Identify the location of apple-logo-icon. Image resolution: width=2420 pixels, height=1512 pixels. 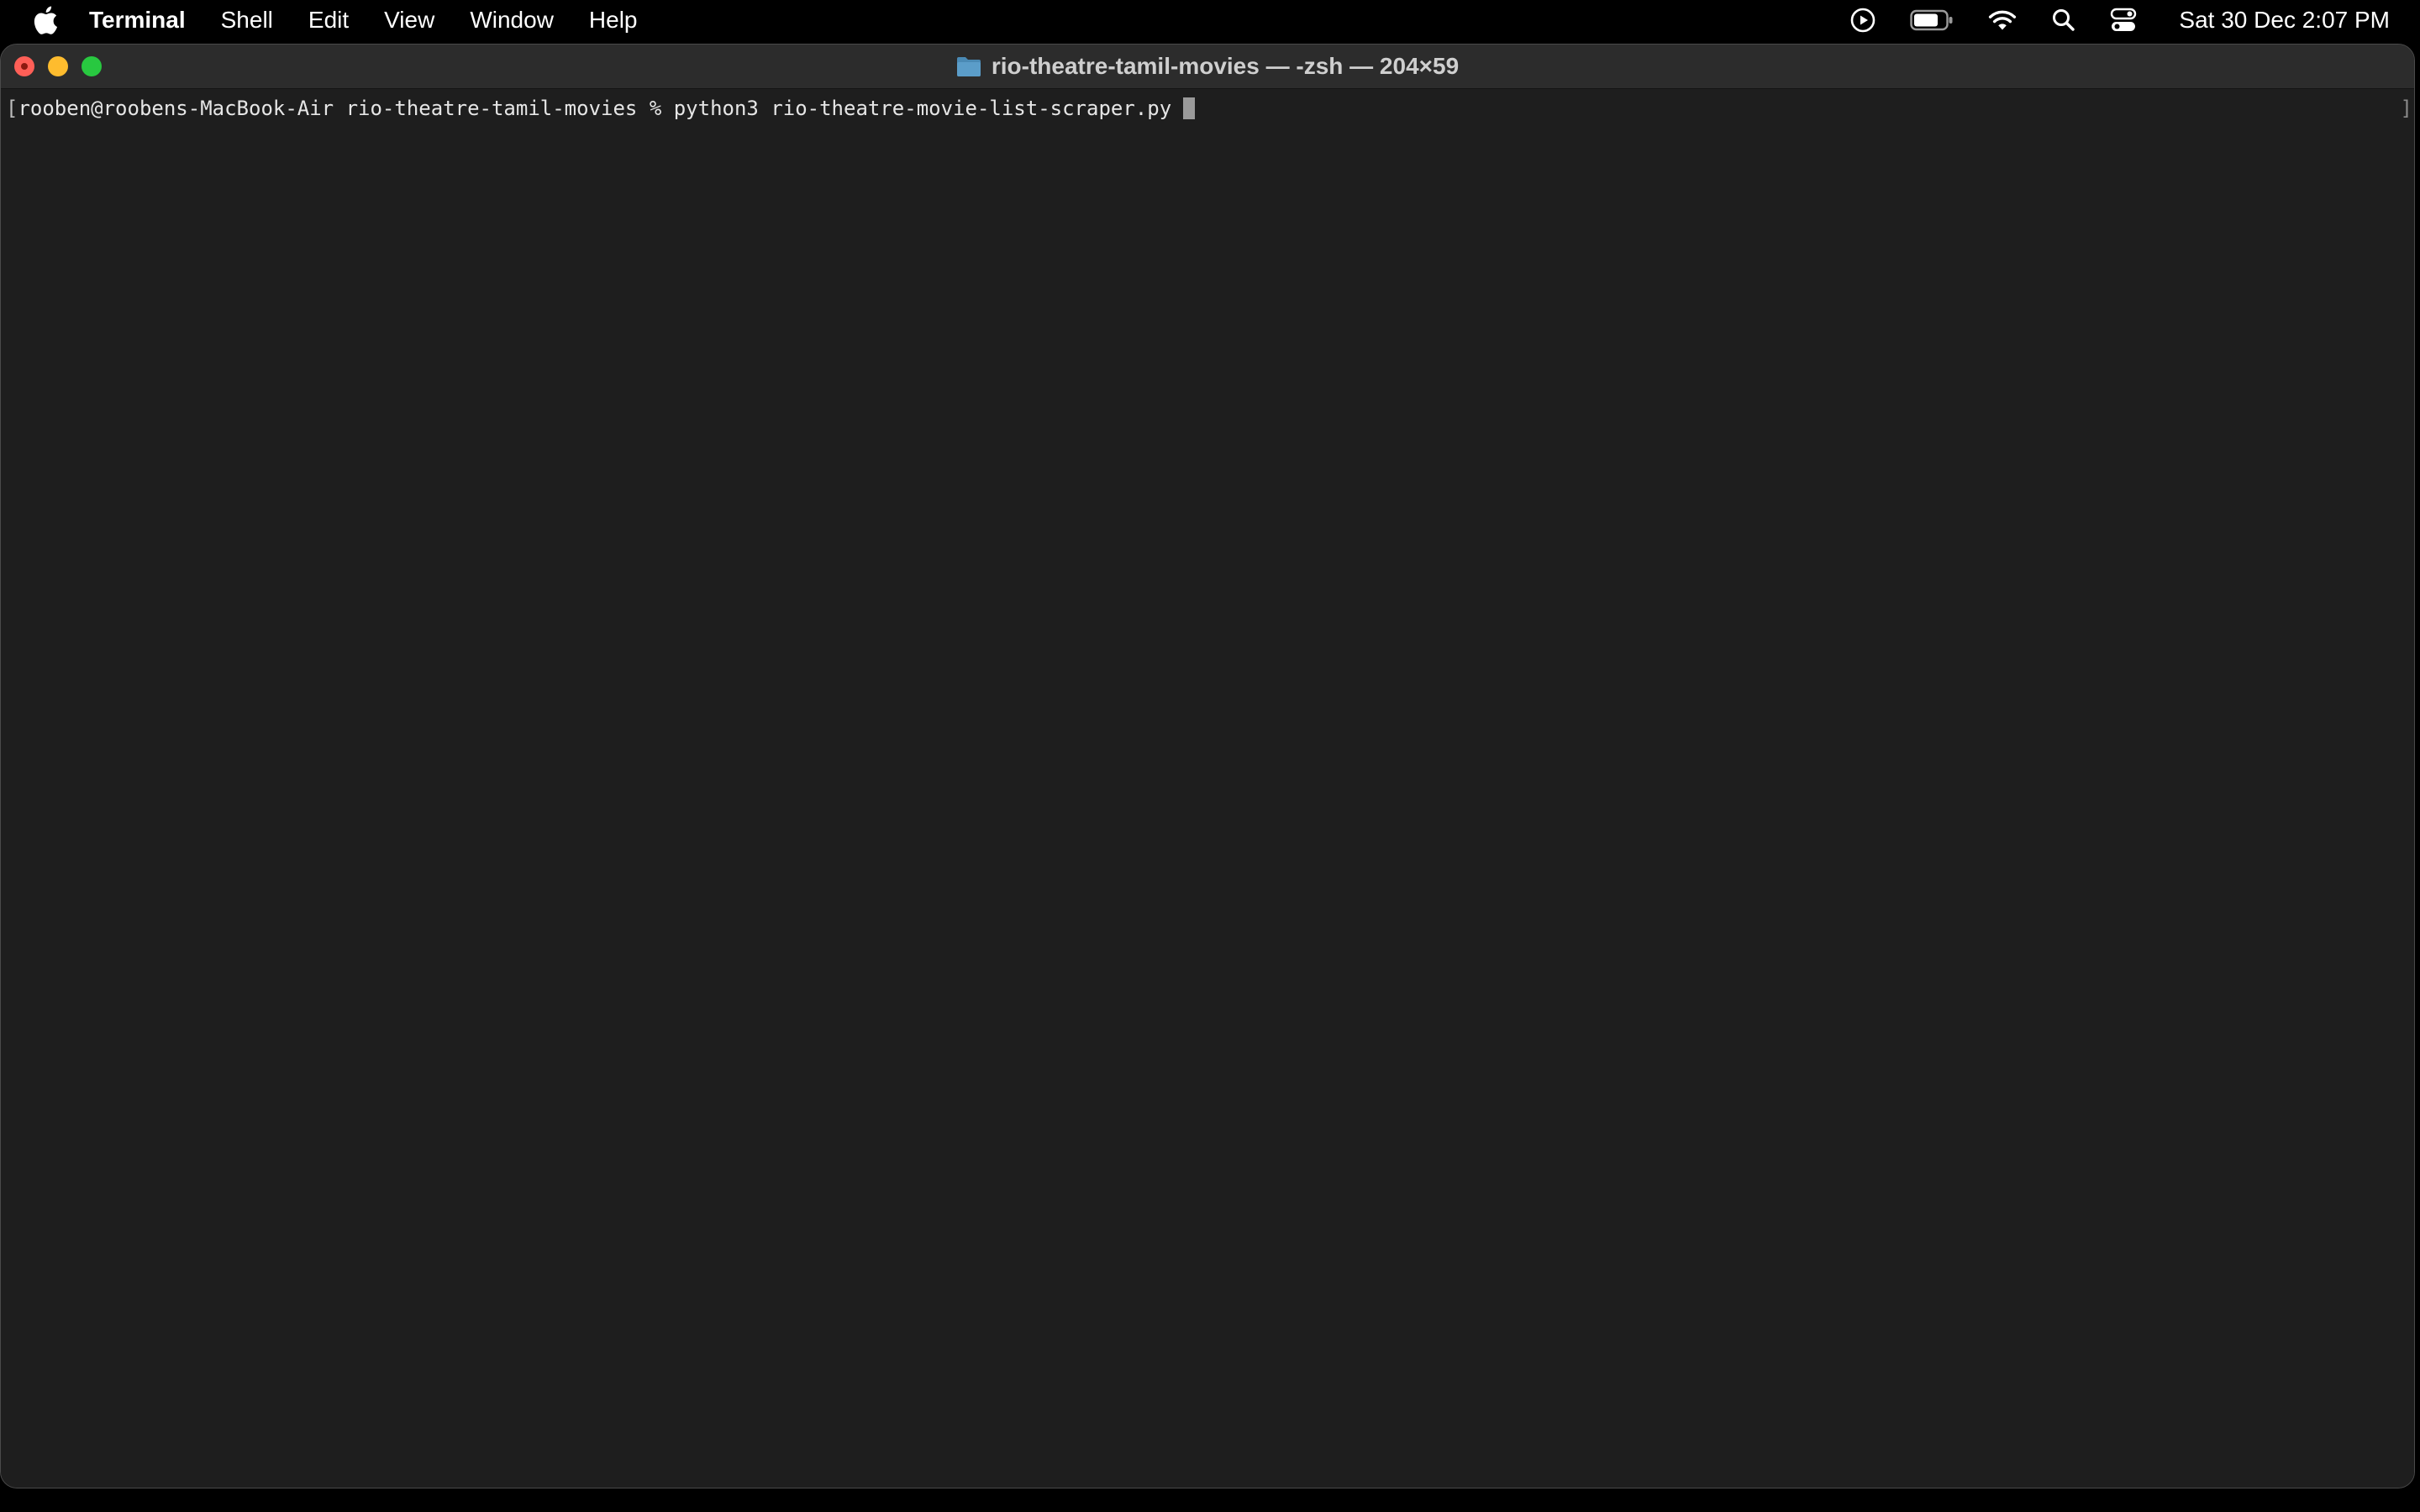
(45, 20).